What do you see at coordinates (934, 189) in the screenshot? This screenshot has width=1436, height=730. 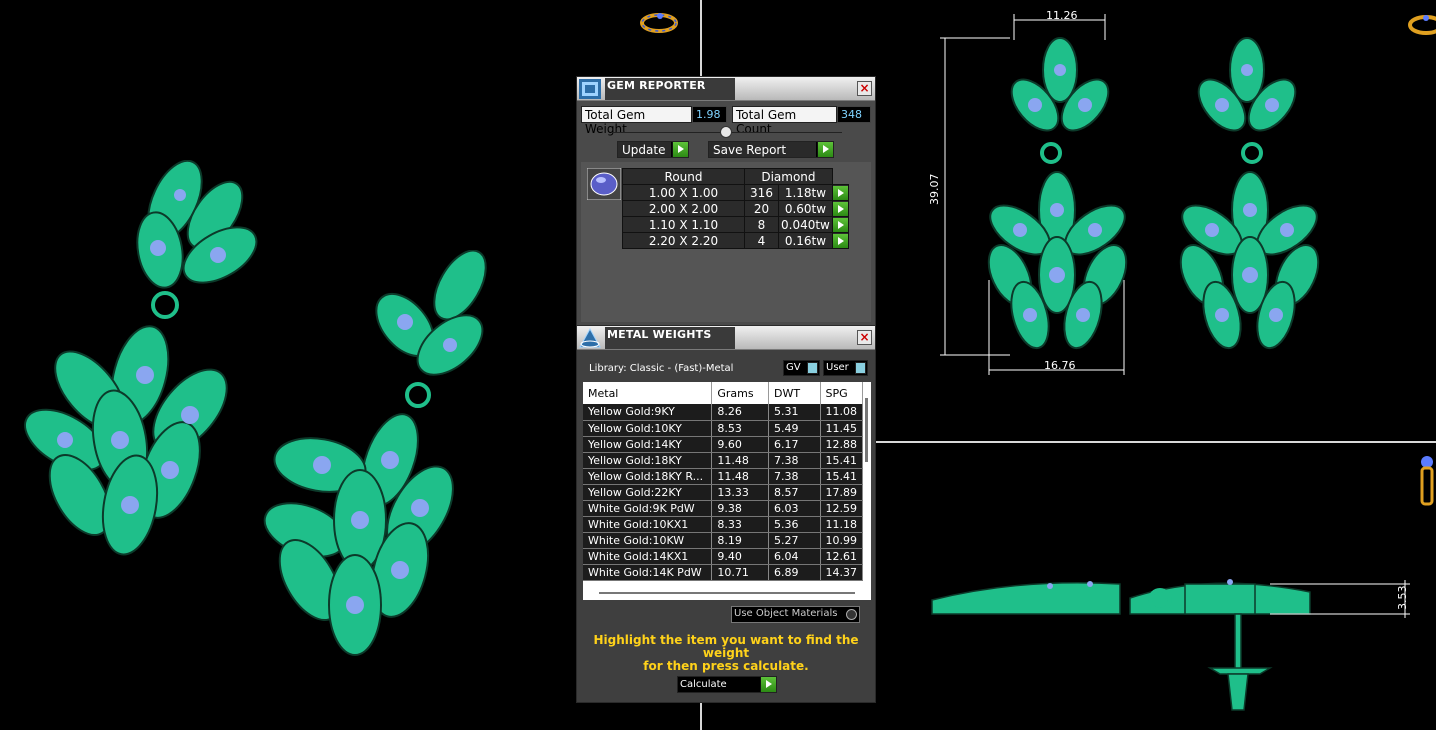 I see `dimension-height: 39.07` at bounding box center [934, 189].